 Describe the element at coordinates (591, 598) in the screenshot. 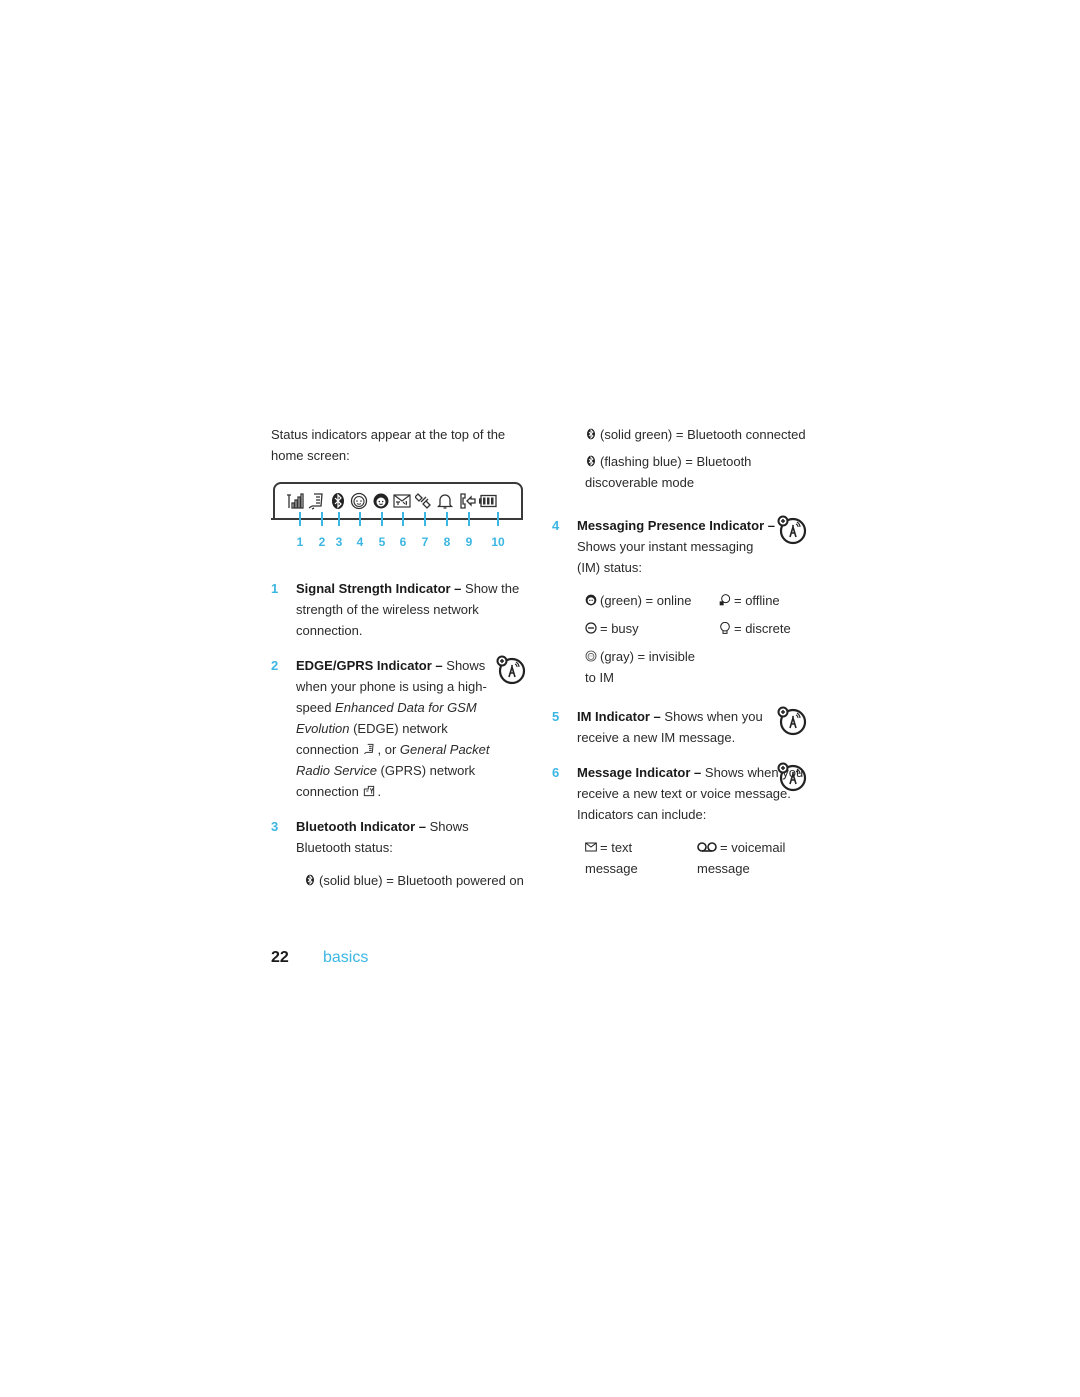

I see `online-icon` at that location.